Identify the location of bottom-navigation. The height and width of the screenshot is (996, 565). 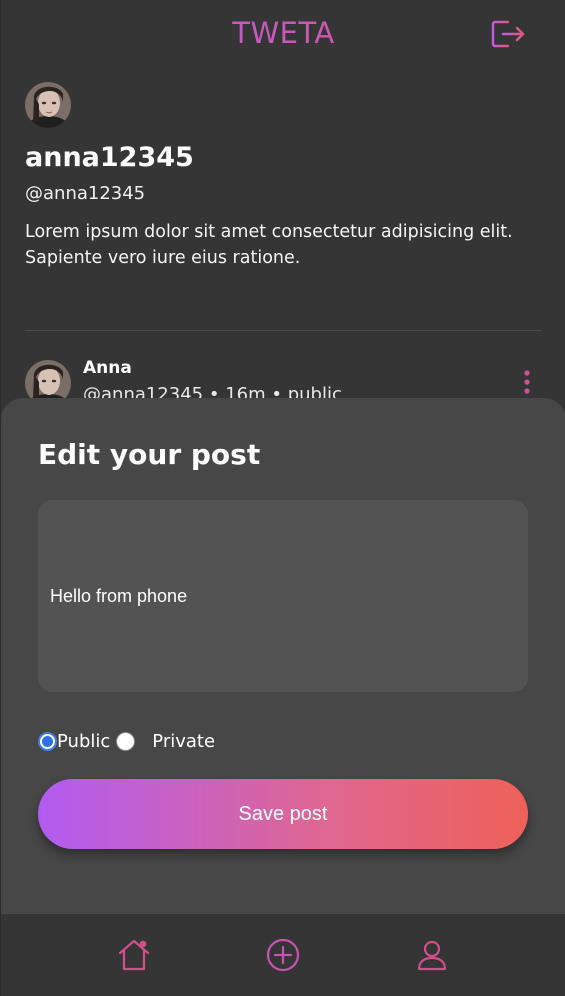
(283, 955).